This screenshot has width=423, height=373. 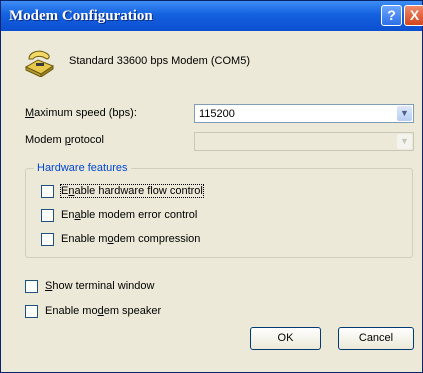 I want to click on window-title: Modem Configuration, so click(x=81, y=16).